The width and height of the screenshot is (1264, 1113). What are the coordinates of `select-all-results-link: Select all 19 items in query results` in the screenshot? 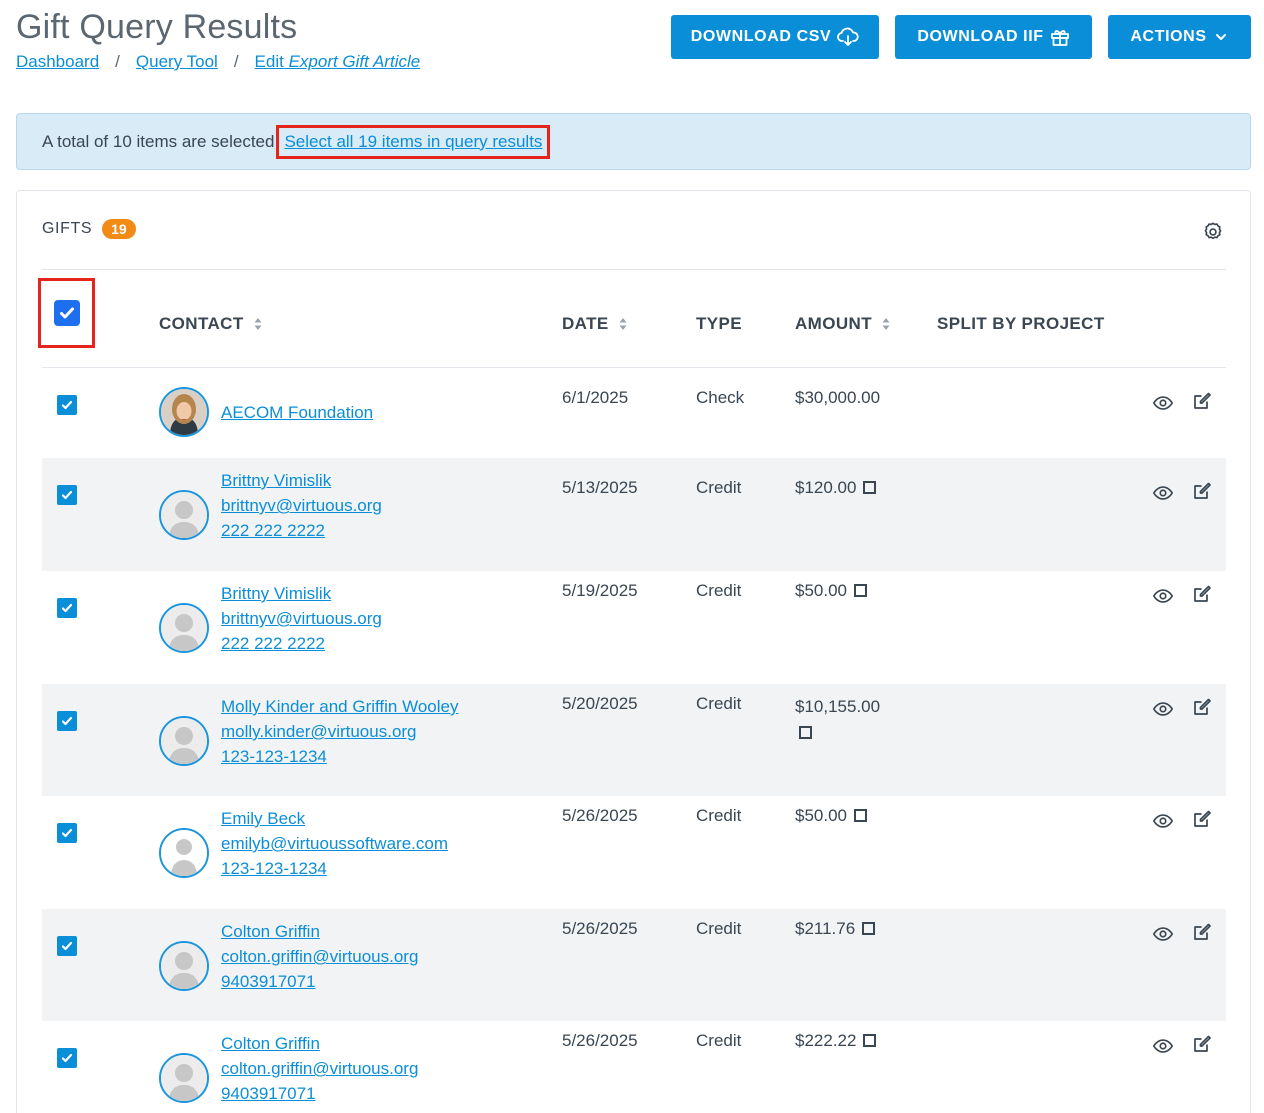 It's located at (413, 141).